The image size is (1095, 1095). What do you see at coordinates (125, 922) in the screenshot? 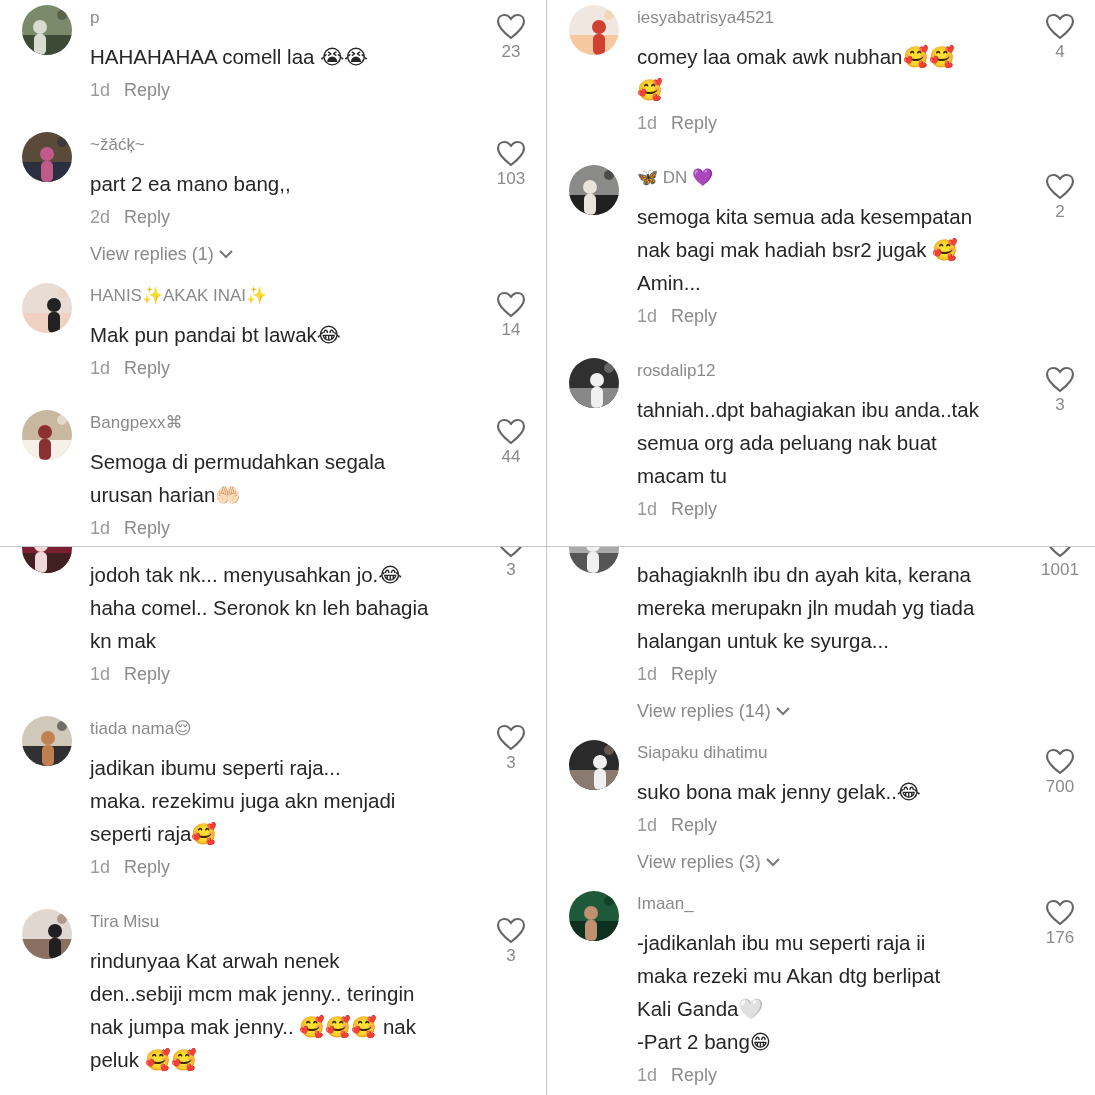
I see `username: Tira Misu` at bounding box center [125, 922].